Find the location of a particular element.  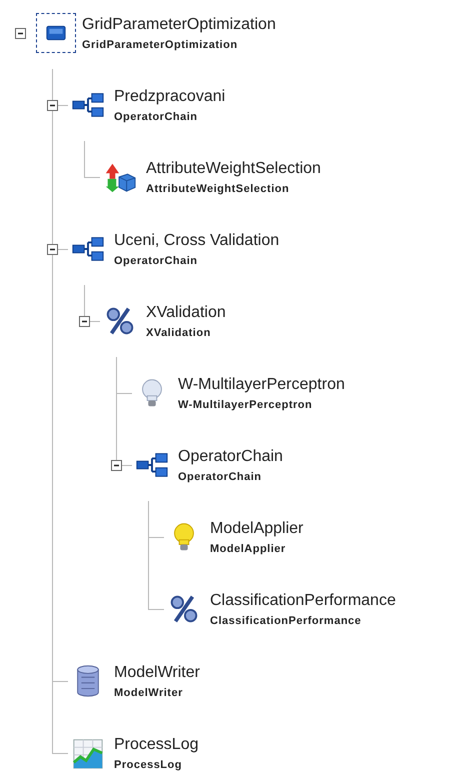

operator-type: W-MultilayerPerceptron is located at coordinates (246, 404).